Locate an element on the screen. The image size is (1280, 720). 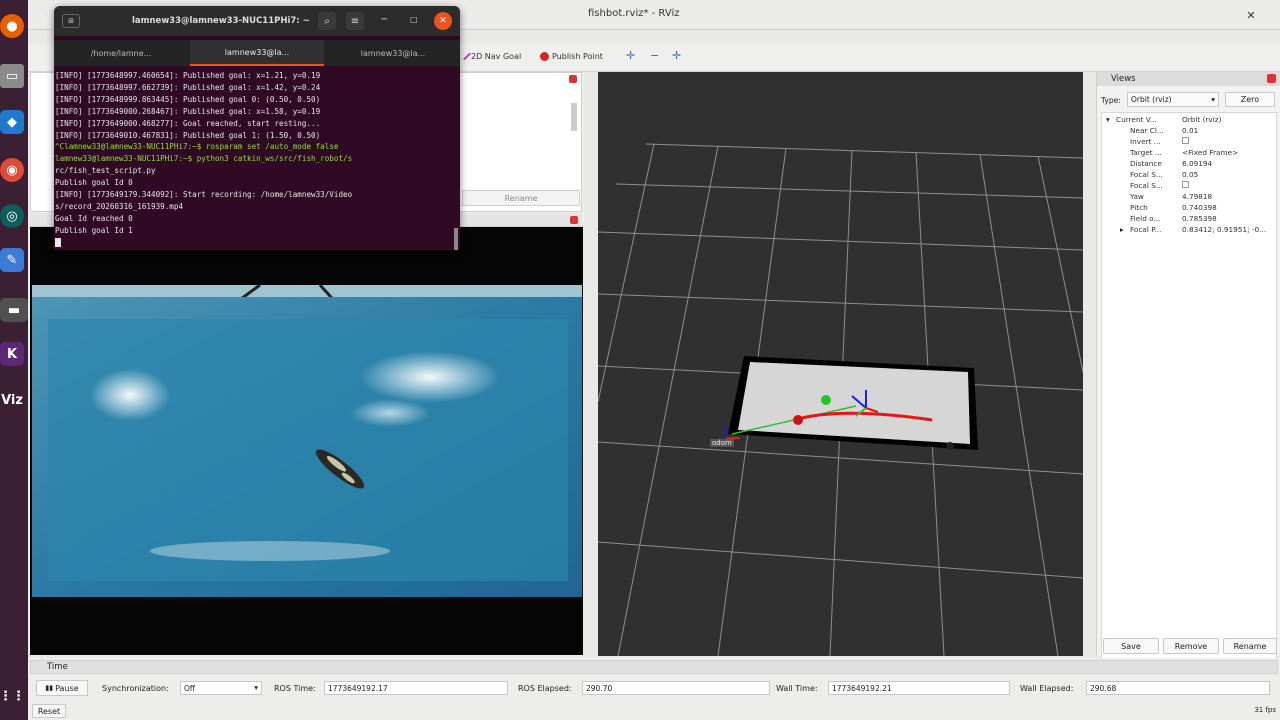
new-tab-icon: ⊞ is located at coordinates (71, 21).